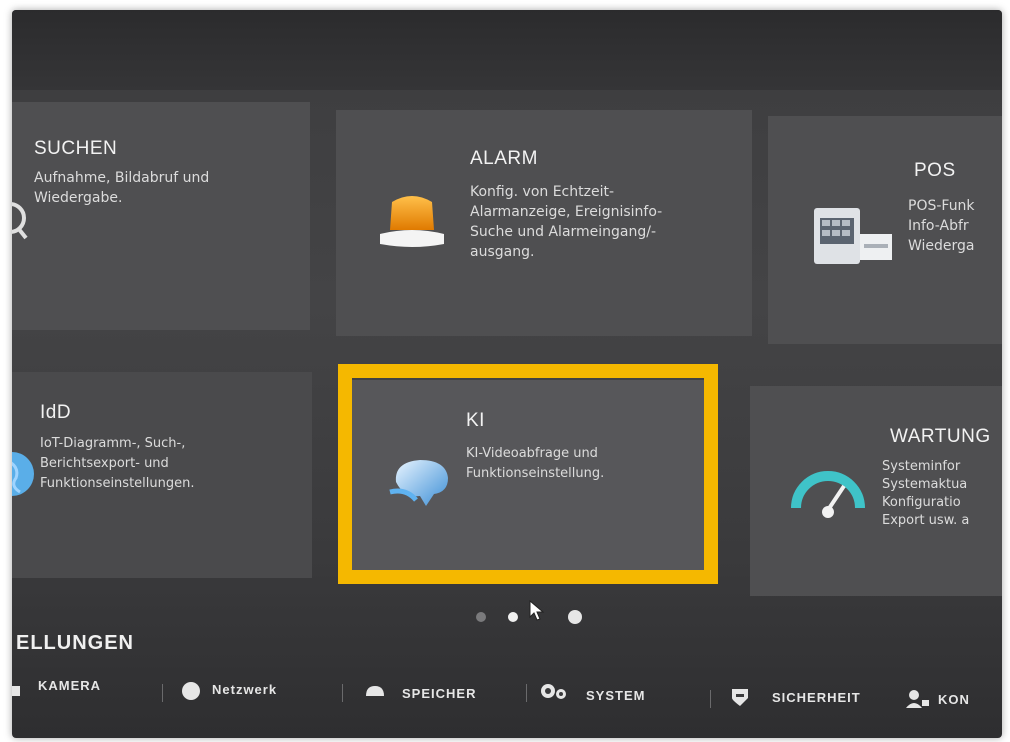 This screenshot has width=1010, height=742. Describe the element at coordinates (940, 436) in the screenshot. I see `card-wartung-title: WARTUNG` at that location.